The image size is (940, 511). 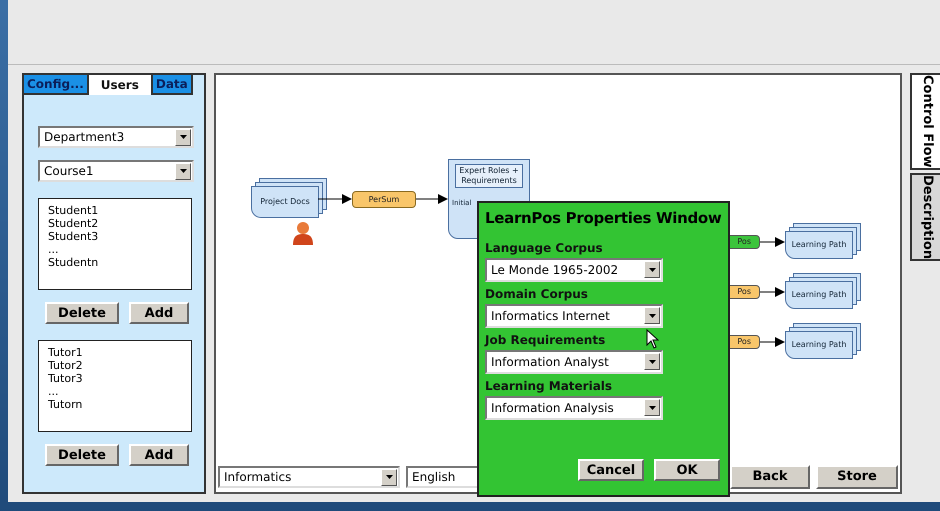 What do you see at coordinates (545, 340) in the screenshot?
I see `field-label: Job Requirements` at bounding box center [545, 340].